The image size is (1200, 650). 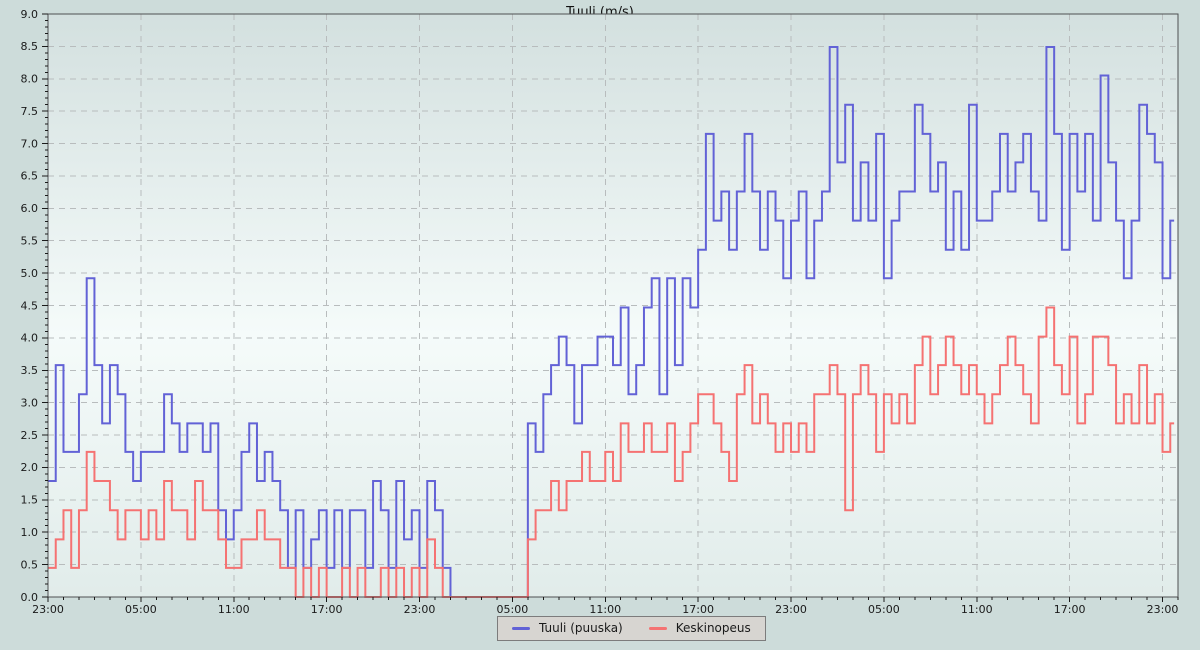 I want to click on y-tick-label: 6.5, so click(x=30, y=176).